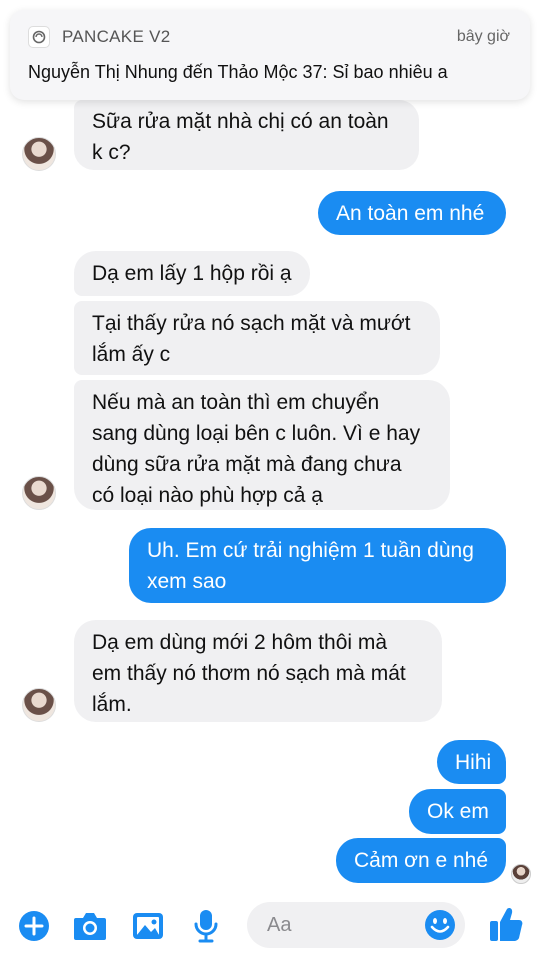 The height and width of the screenshot is (960, 540). Describe the element at coordinates (483, 36) in the screenshot. I see `notification-time: bây giờ` at that location.